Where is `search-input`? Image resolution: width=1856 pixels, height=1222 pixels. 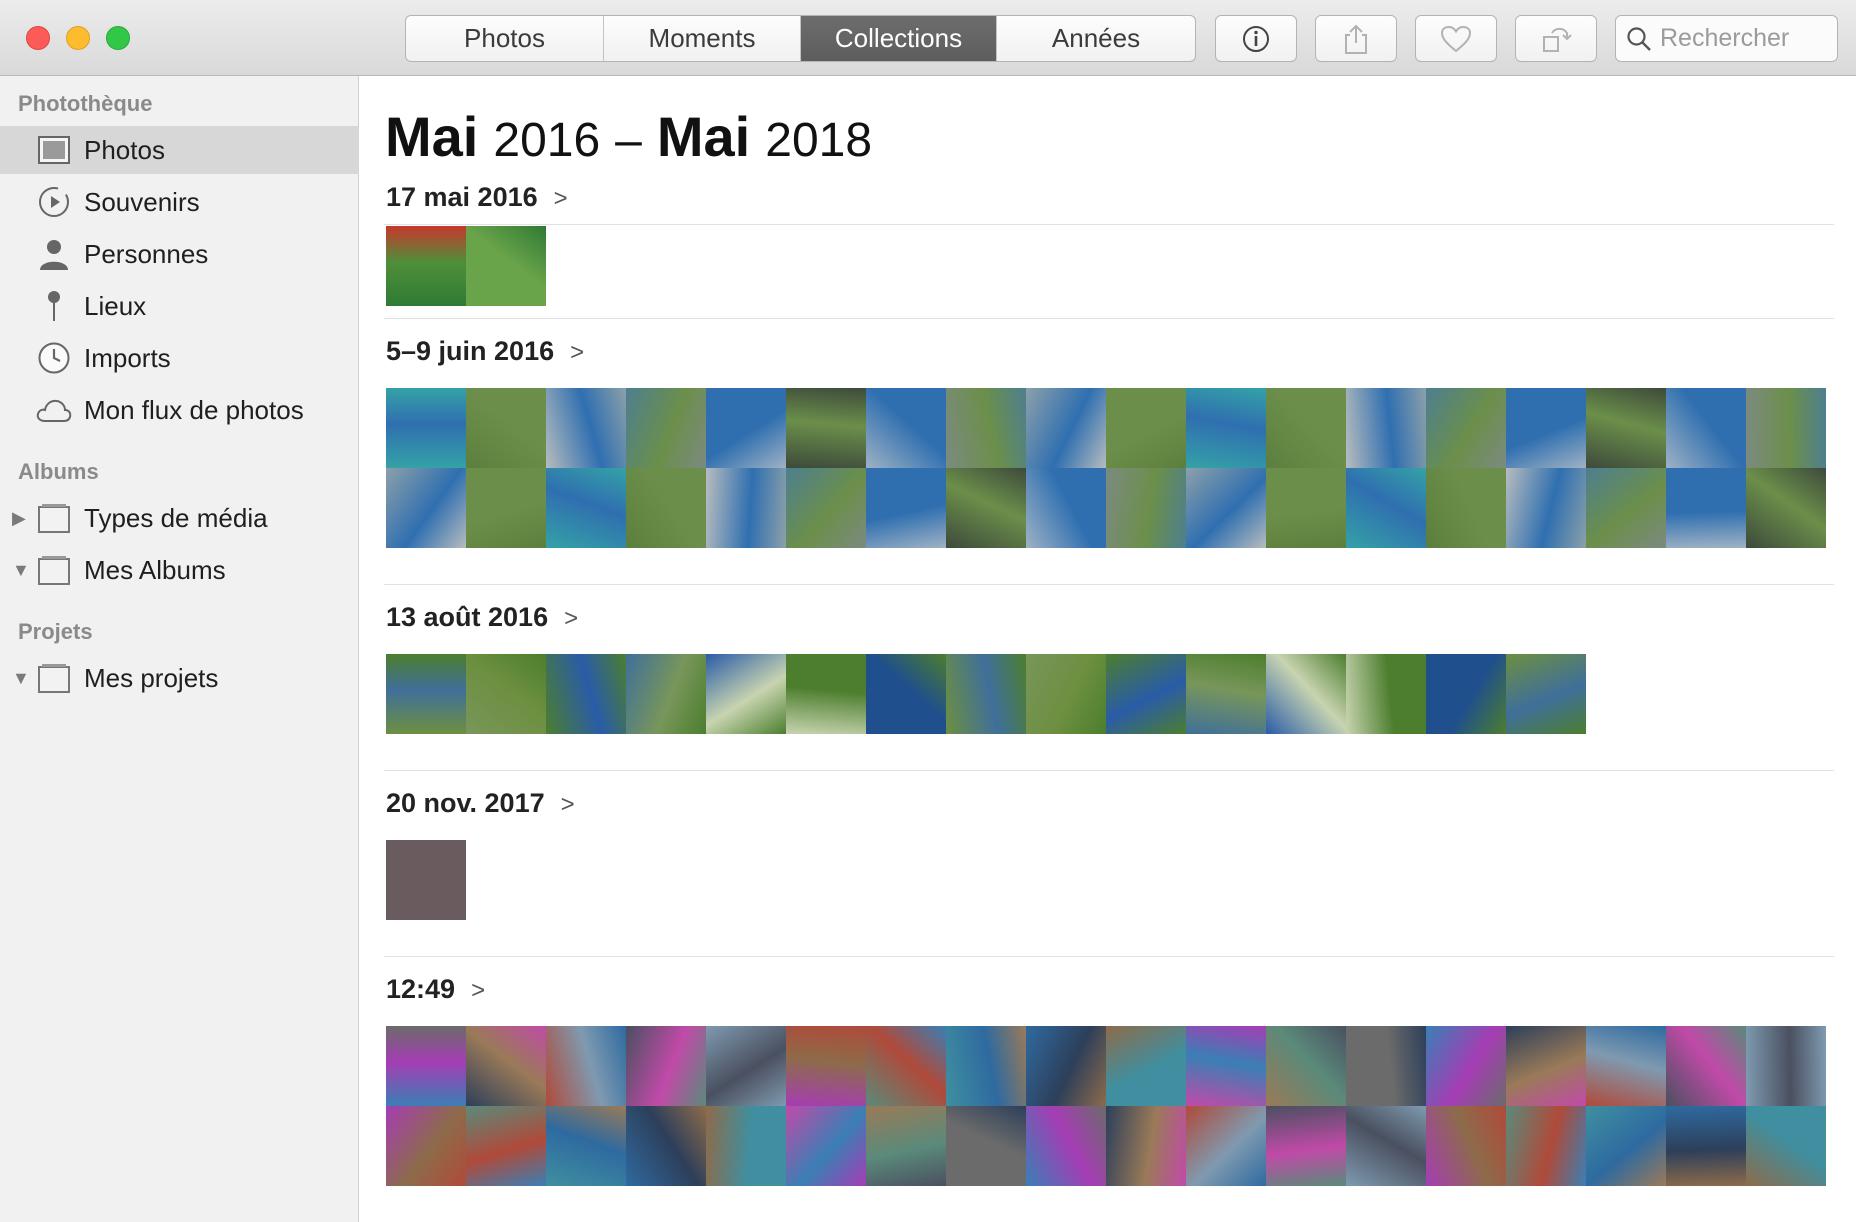 search-input is located at coordinates (1745, 38).